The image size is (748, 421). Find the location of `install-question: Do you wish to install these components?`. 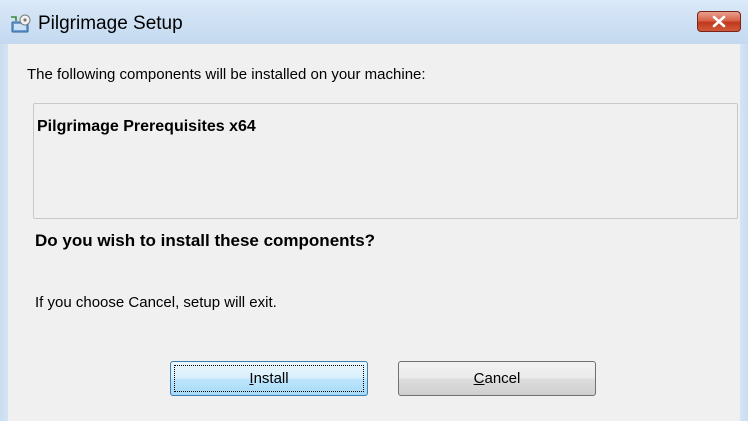

install-question: Do you wish to install these components? is located at coordinates (205, 240).